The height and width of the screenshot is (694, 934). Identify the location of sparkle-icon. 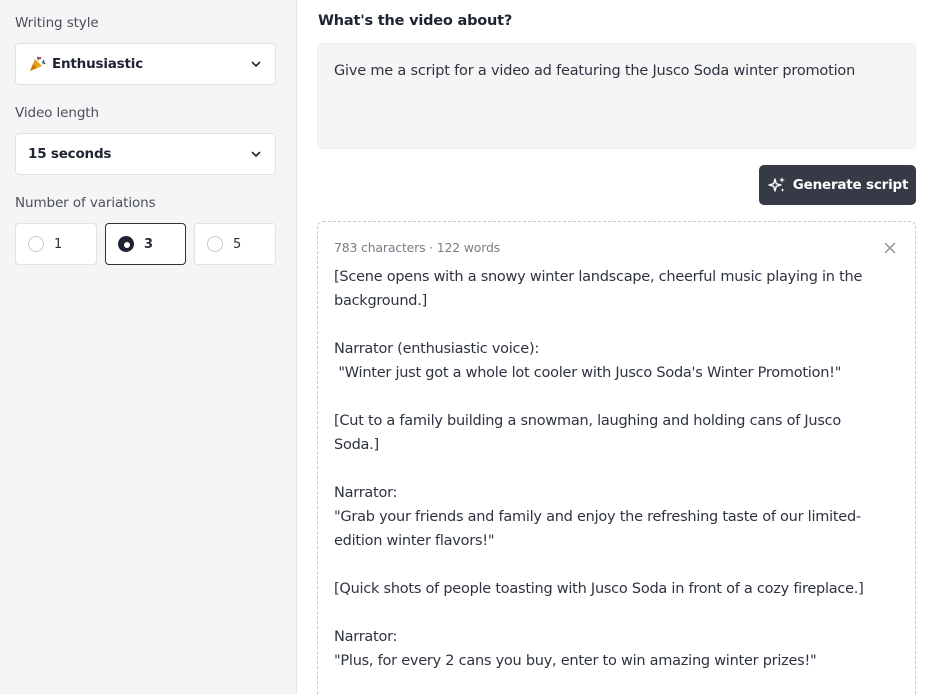
(777, 185).